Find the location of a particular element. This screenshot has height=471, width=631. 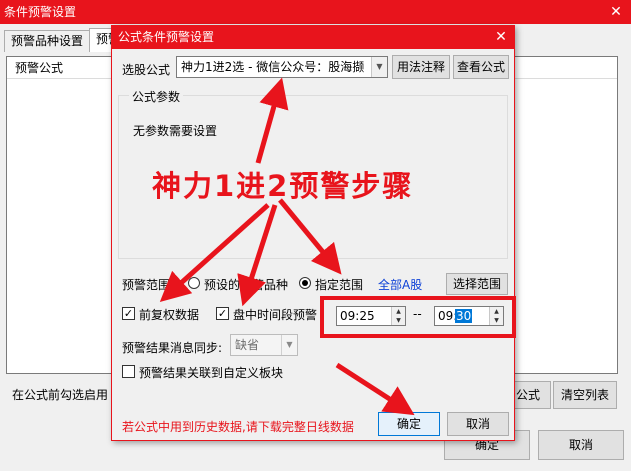

view-formula-button: 查看公式 is located at coordinates (481, 67).